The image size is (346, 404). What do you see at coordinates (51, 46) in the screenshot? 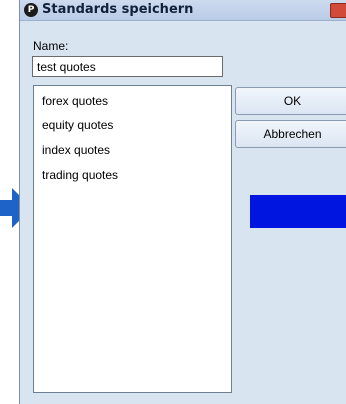
I see `name-label: Name:` at bounding box center [51, 46].